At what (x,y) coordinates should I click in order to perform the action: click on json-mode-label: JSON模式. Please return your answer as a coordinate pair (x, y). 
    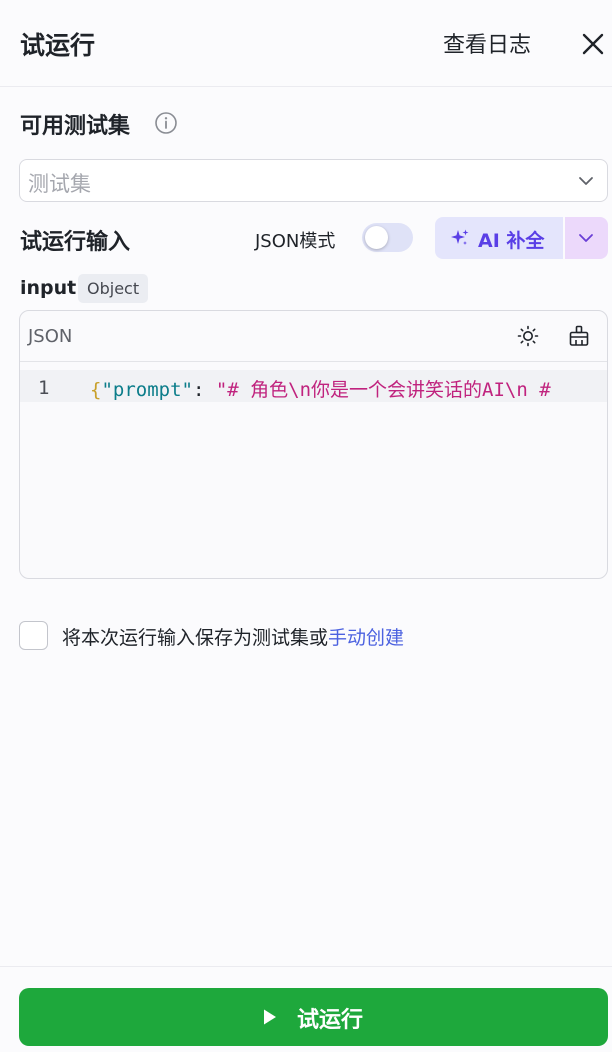
    Looking at the image, I should click on (295, 241).